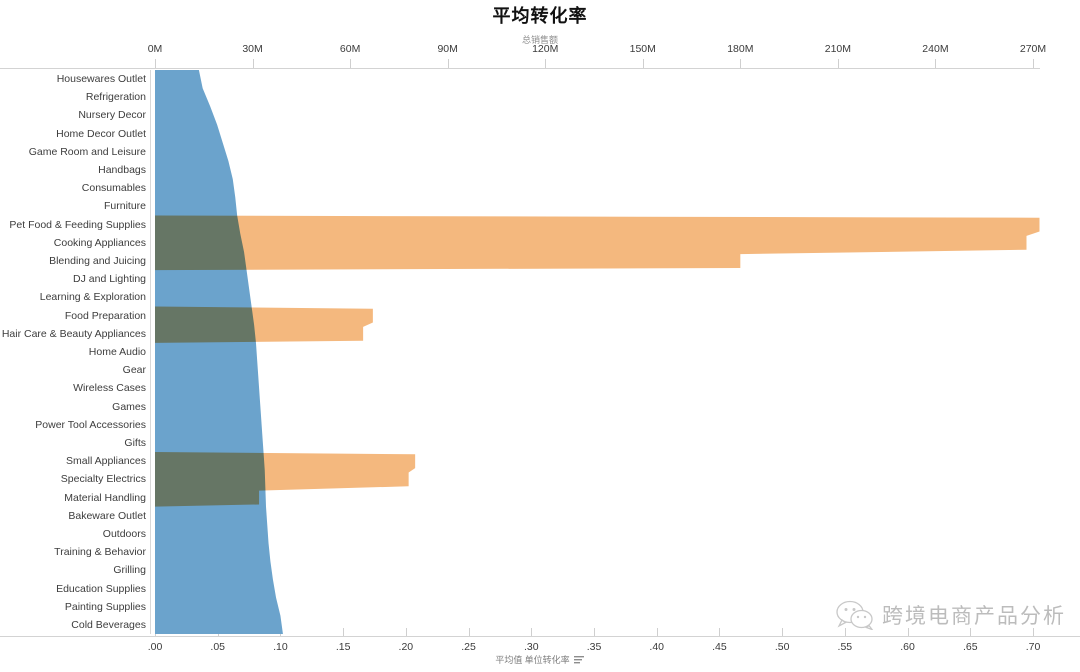 Image resolution: width=1080 pixels, height=672 pixels. What do you see at coordinates (135, 442) in the screenshot?
I see `category-label: Gifts` at bounding box center [135, 442].